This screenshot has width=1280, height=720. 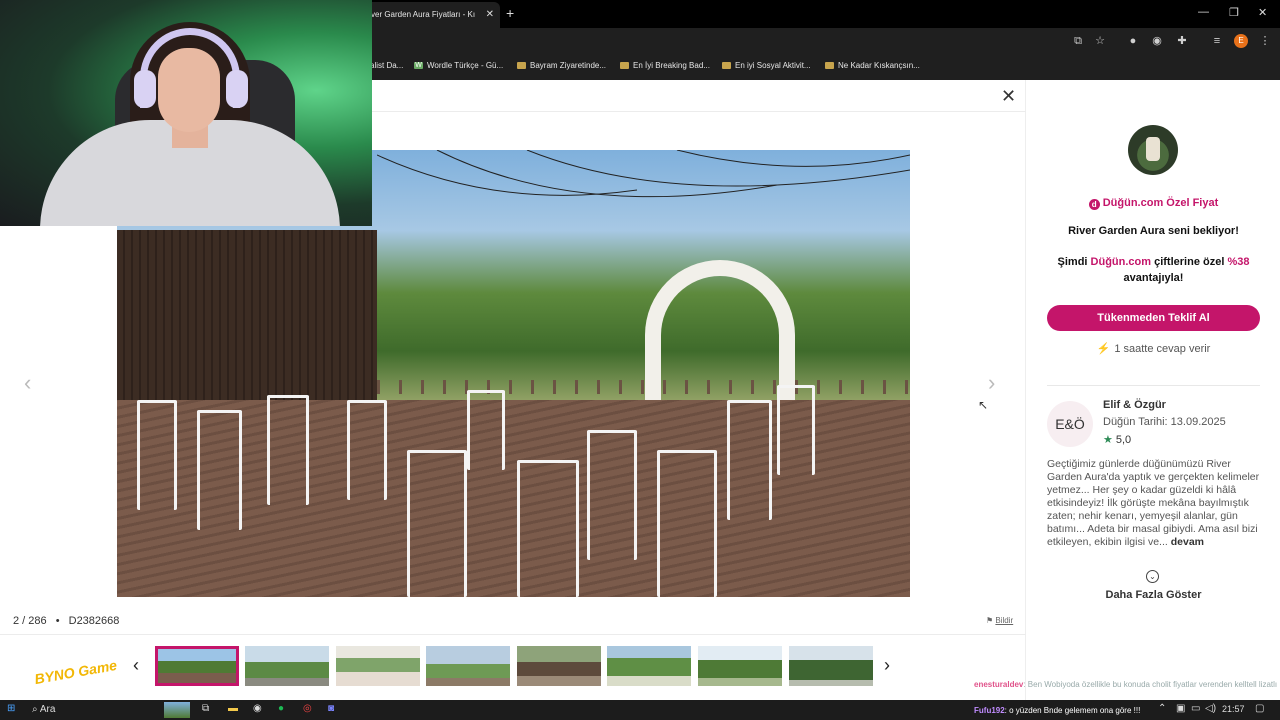 I want to click on search-icon: ⌕, so click(x=35, y=709).